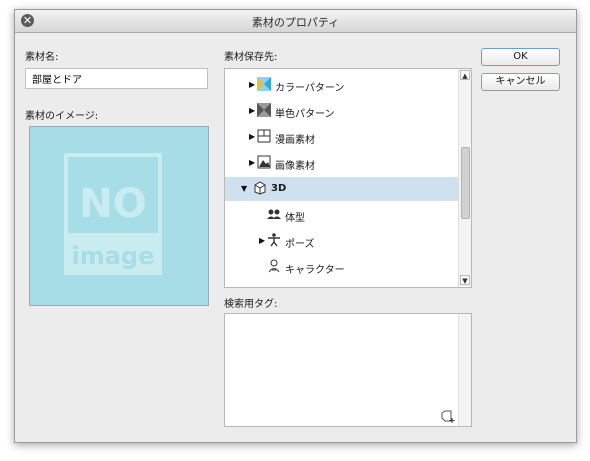 This screenshot has width=590, height=461. Describe the element at coordinates (520, 82) in the screenshot. I see `cancel-button: キャンセル` at that location.